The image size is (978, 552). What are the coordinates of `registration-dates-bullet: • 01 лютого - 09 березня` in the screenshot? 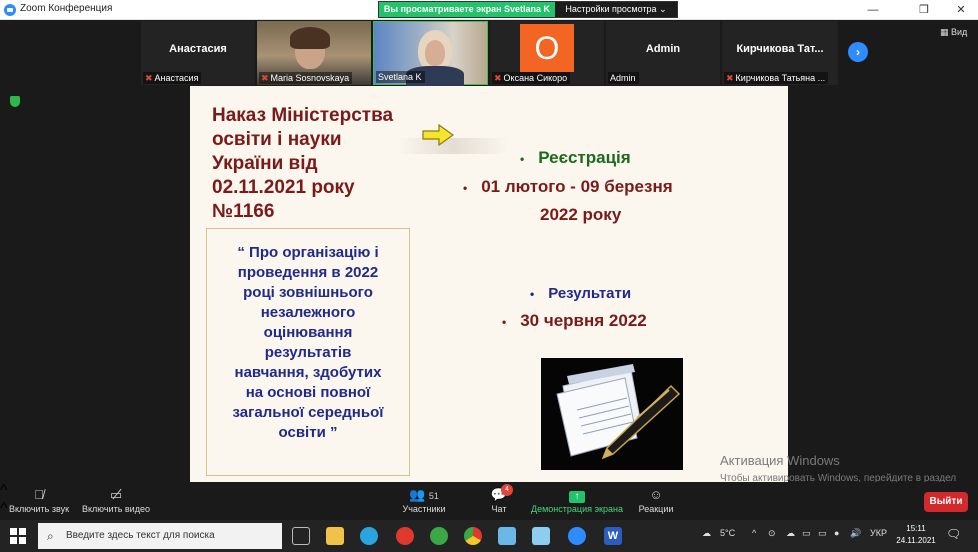 It's located at (568, 186).